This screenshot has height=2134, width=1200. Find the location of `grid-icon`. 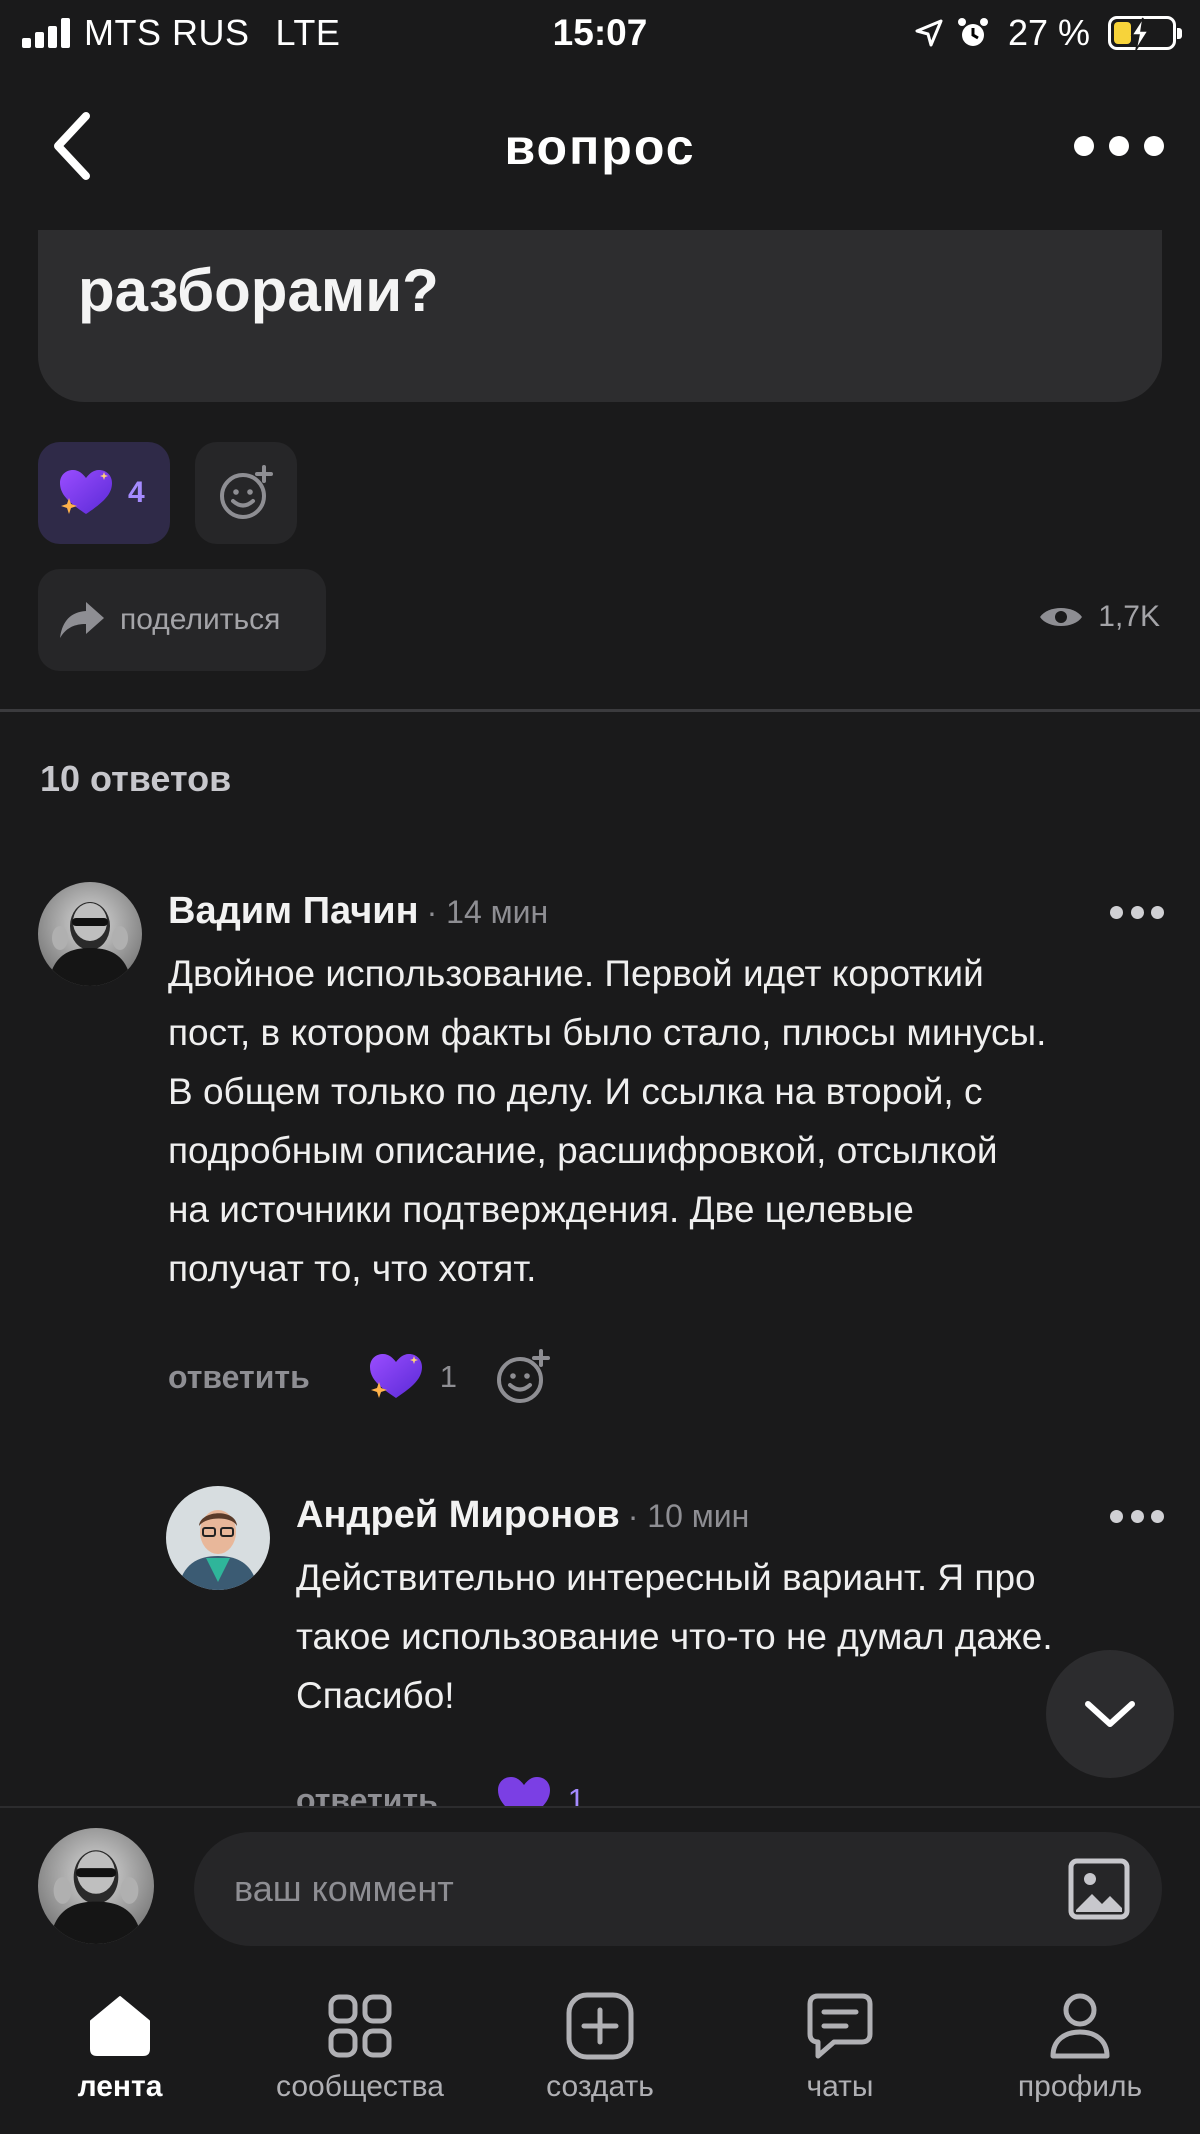

grid-icon is located at coordinates (360, 2026).